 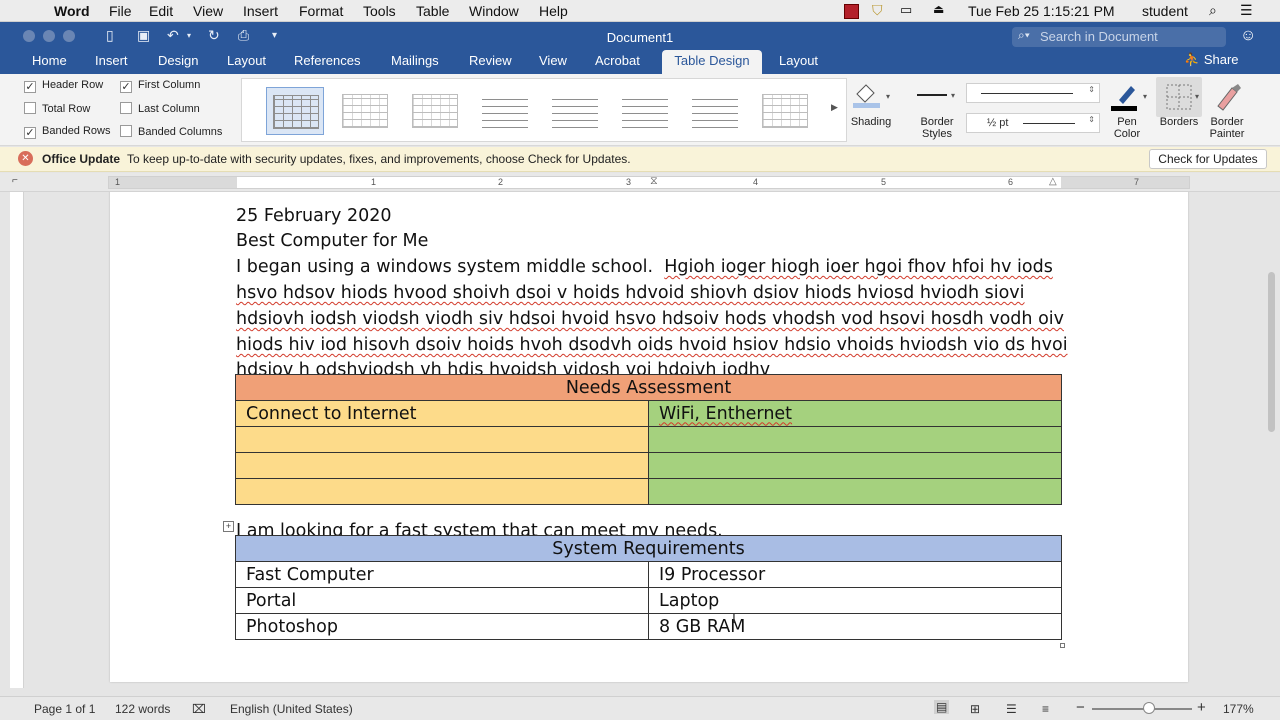 I want to click on search-input: ⌕▾ Search in Document, so click(x=1119, y=37).